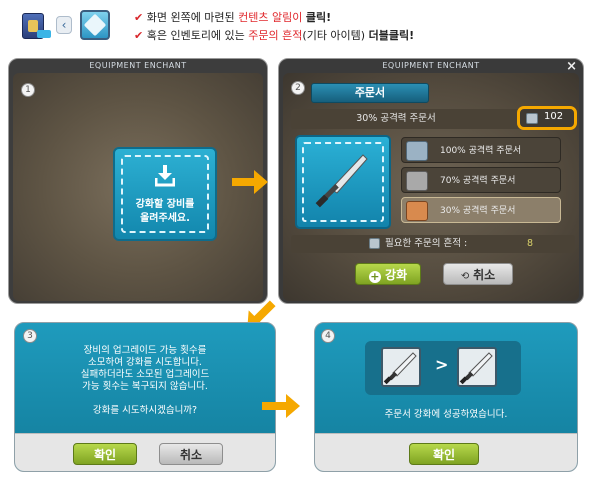  I want to click on dropzone-text-2: 올려주세요., so click(165, 218).